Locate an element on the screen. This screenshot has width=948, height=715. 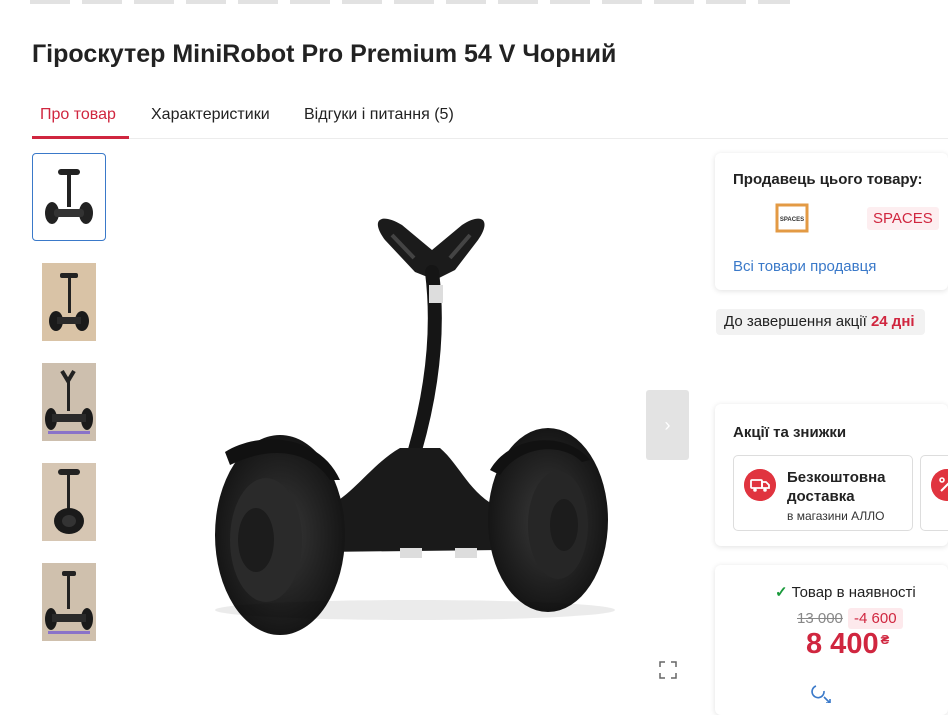
check-icon: ✓ is located at coordinates (781, 592).